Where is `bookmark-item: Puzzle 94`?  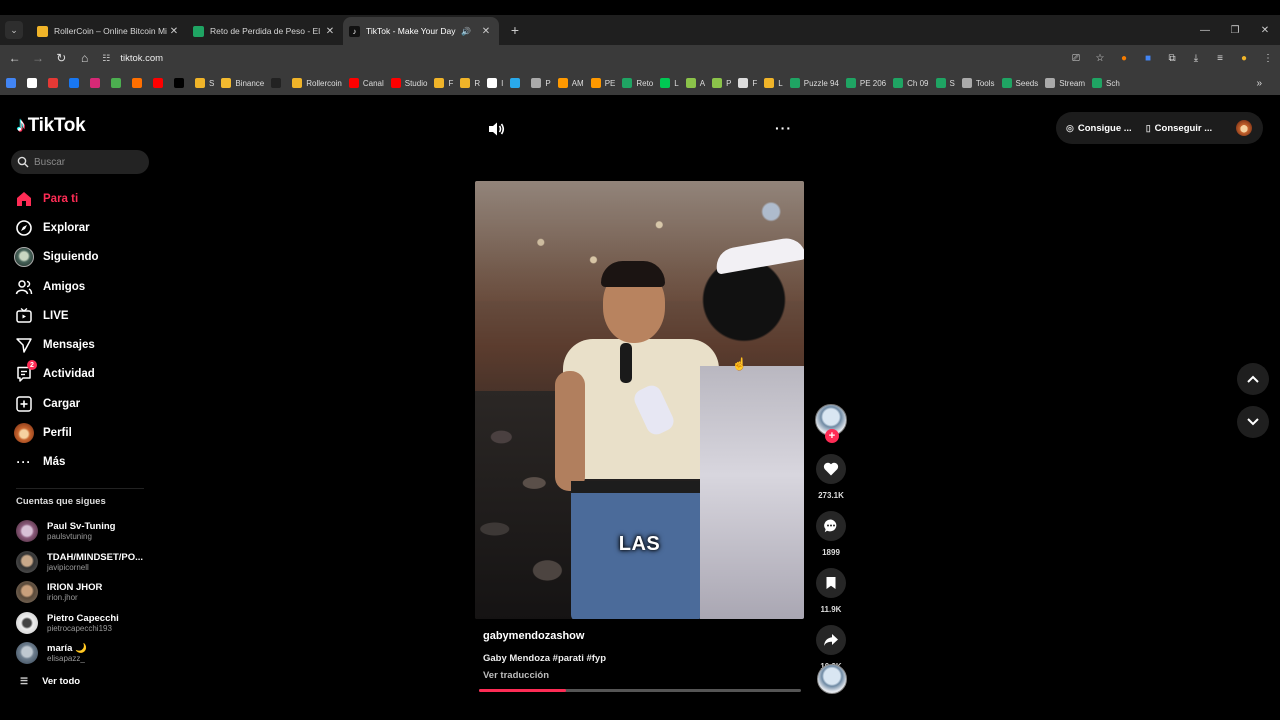 bookmark-item: Puzzle 94 is located at coordinates (814, 83).